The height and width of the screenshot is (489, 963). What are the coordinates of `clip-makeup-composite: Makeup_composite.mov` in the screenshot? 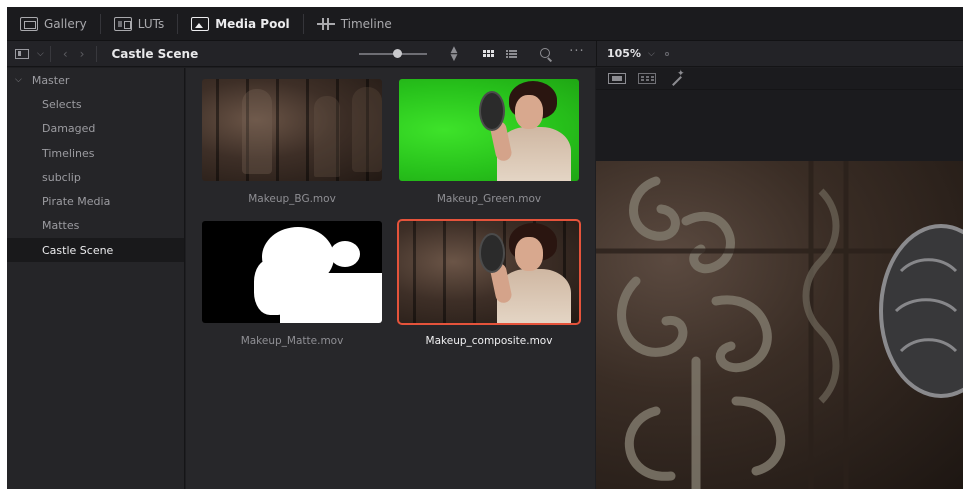 It's located at (489, 283).